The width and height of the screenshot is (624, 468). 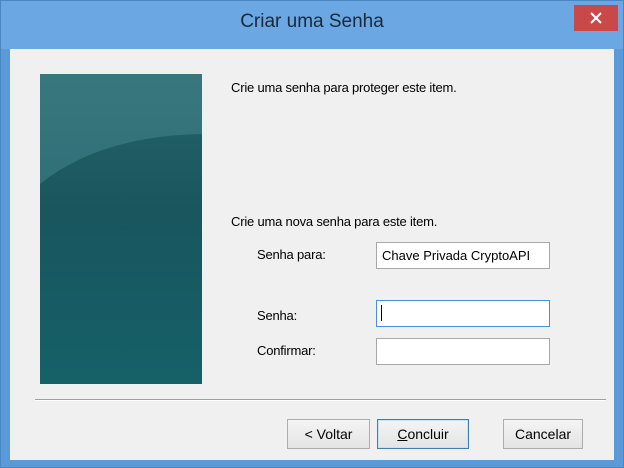 I want to click on back-button: < Voltar, so click(x=328, y=434).